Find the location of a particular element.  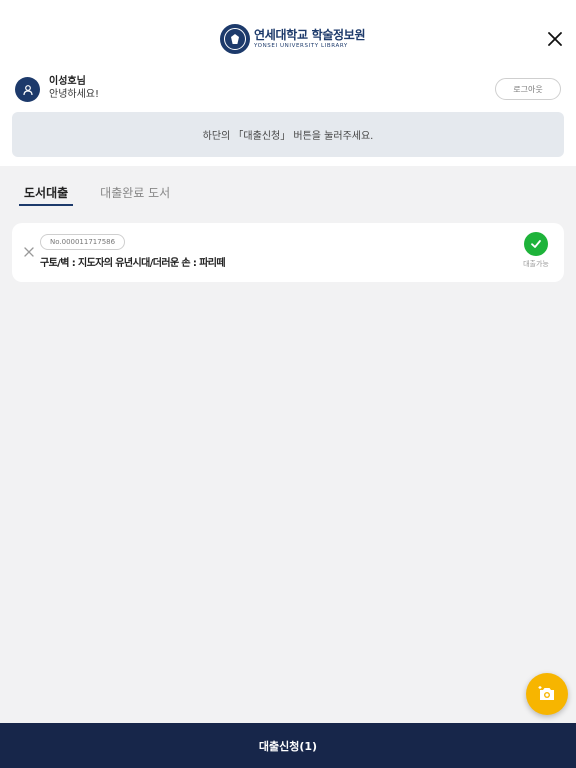

availability-status: 대출가능 is located at coordinates (536, 250).